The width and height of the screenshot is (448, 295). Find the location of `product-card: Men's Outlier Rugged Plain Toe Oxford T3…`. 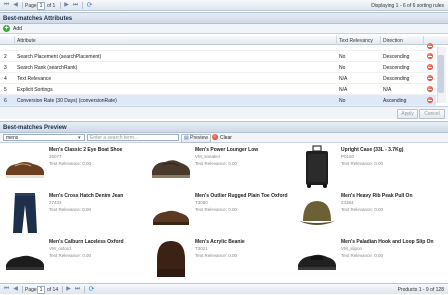

product-card: Men's Outlier Rugged Plain Toe Oxford T3… is located at coordinates (223, 214).